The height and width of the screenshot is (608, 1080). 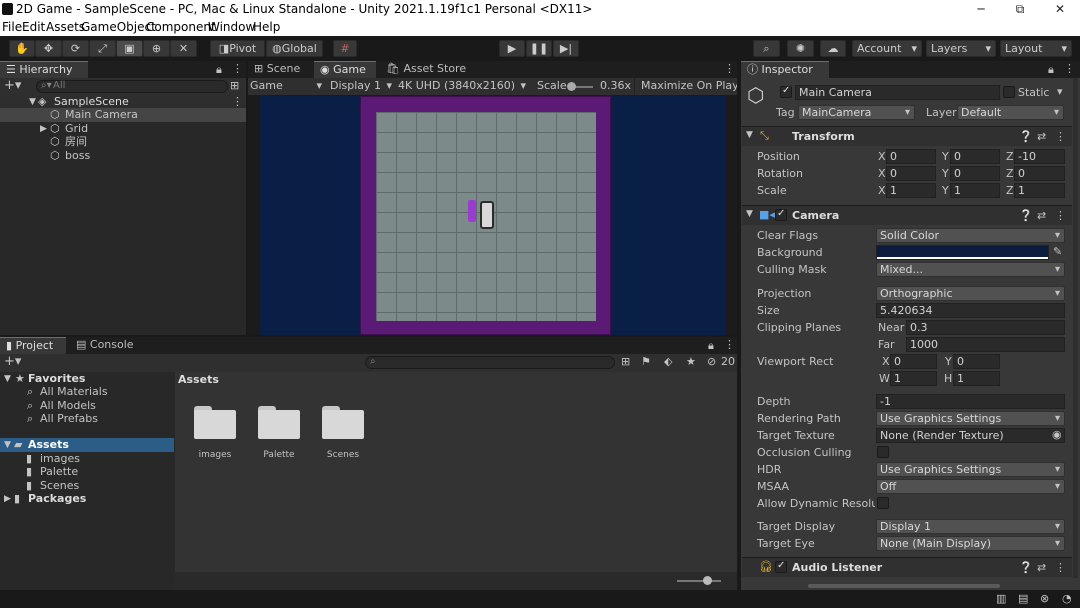 I want to click on tree-item-main-camera: ⬡ Main Camera, so click(x=123, y=115).